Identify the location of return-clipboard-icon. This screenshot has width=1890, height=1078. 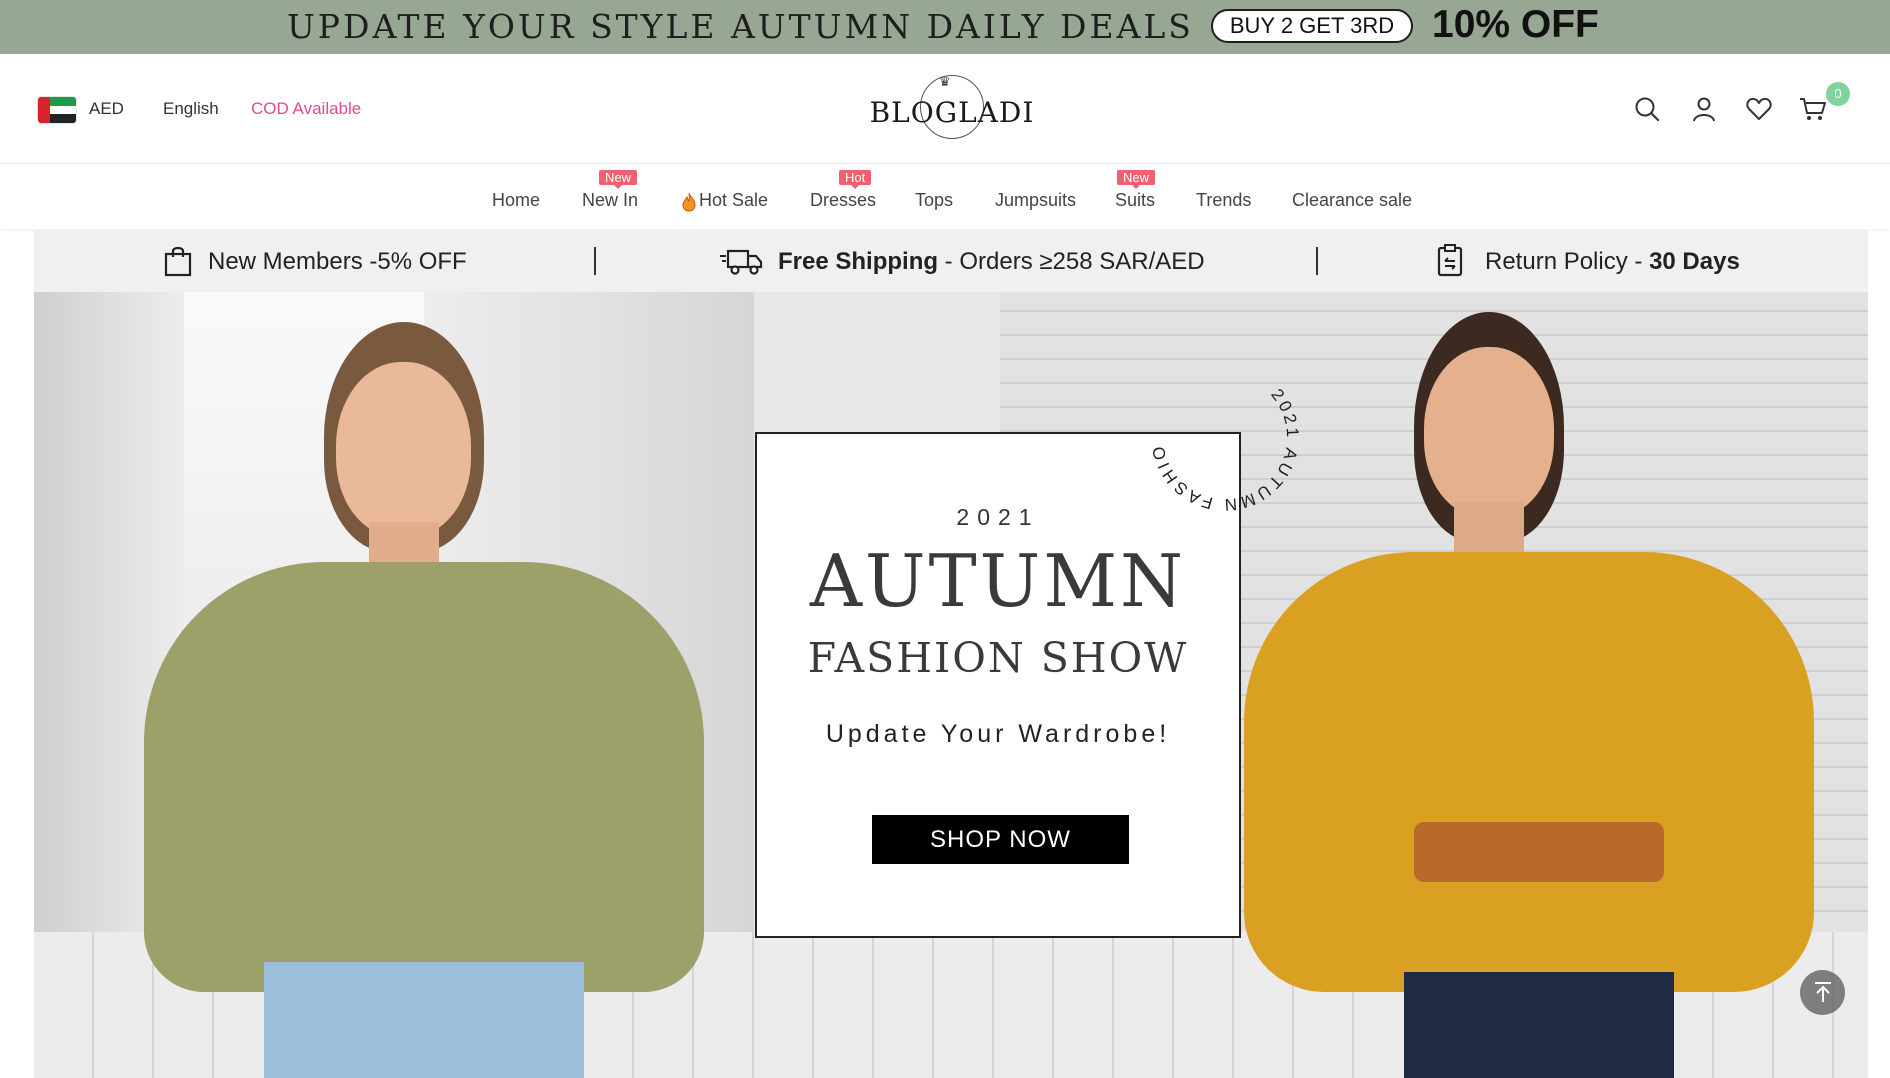
(1450, 260).